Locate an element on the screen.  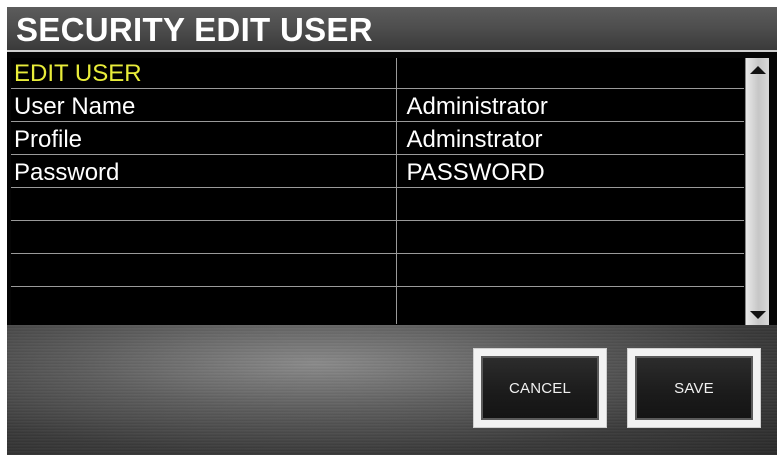
save-button: SAVE is located at coordinates (694, 388).